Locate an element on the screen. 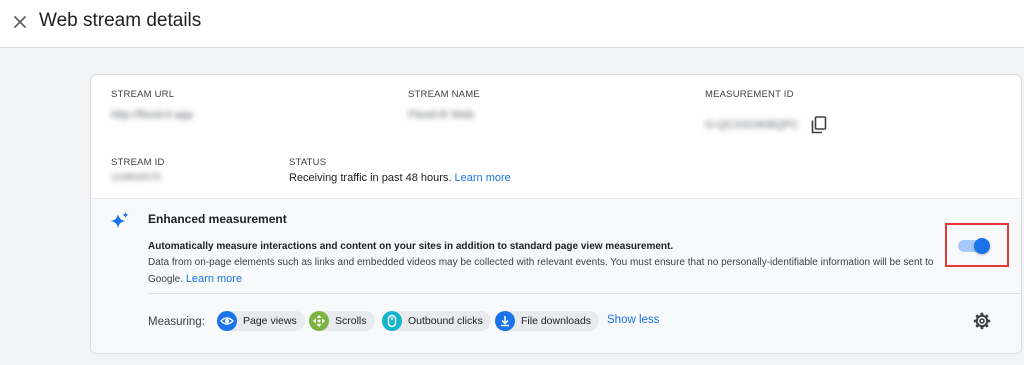 This screenshot has height=365, width=1024. chip-outbound-clicks: Outbound clicks is located at coordinates (436, 321).